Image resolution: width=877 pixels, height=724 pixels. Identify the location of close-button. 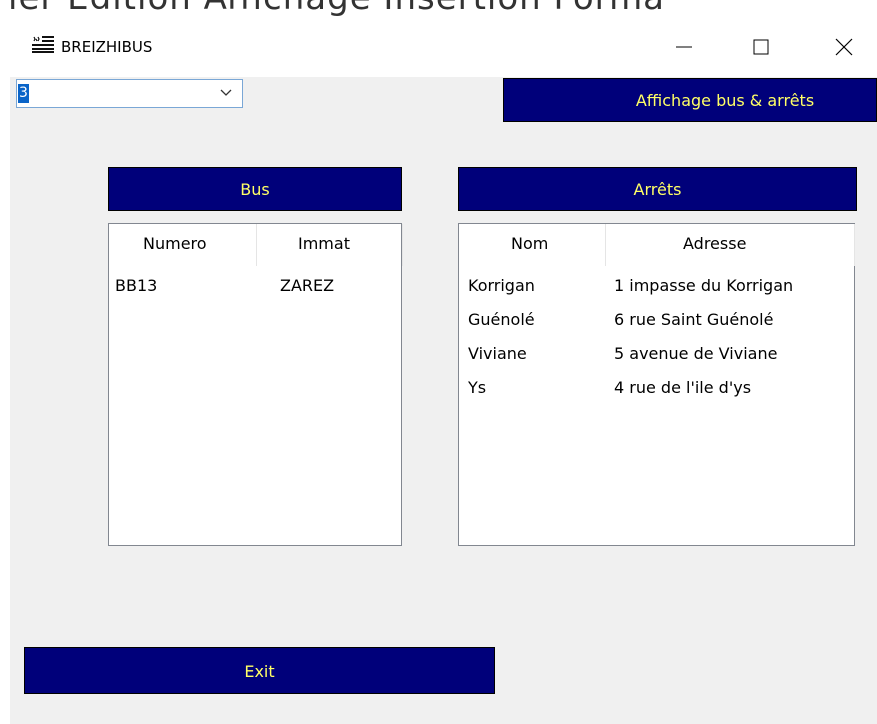
(844, 47).